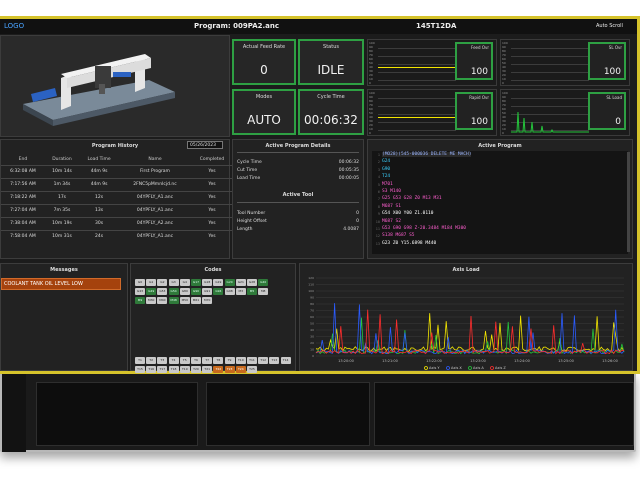 The height and width of the screenshot is (480, 640). Describe the element at coordinates (434, 368) in the screenshot. I see `legend-label: Axis Y` at that location.